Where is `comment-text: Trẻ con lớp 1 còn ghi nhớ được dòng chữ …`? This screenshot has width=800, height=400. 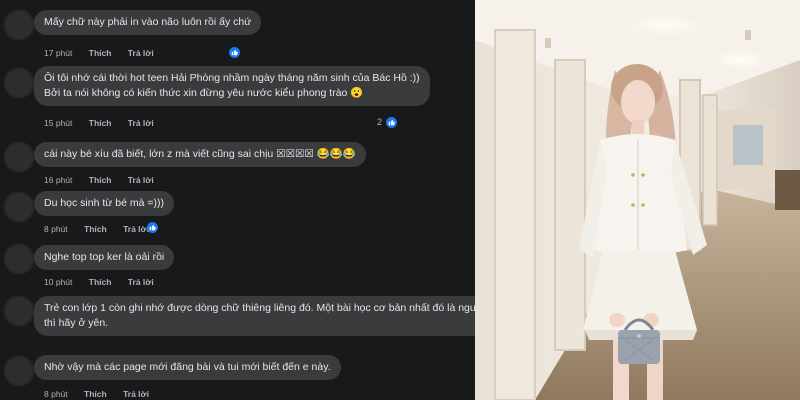 comment-text: Trẻ con lớp 1 còn ghi nhớ được dòng chữ … is located at coordinates (259, 308).